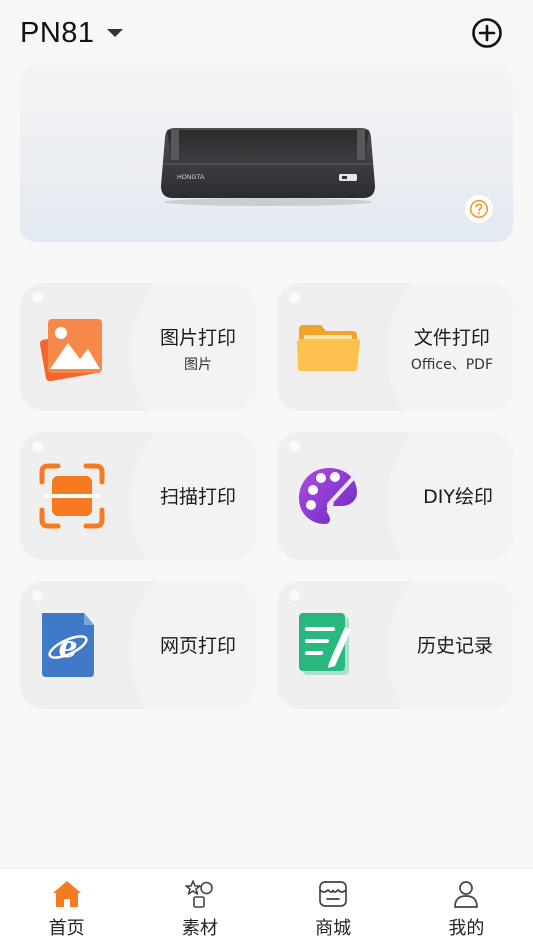 The width and height of the screenshot is (533, 948). Describe the element at coordinates (67, 647) in the screenshot. I see `svg-text: e` at that location.